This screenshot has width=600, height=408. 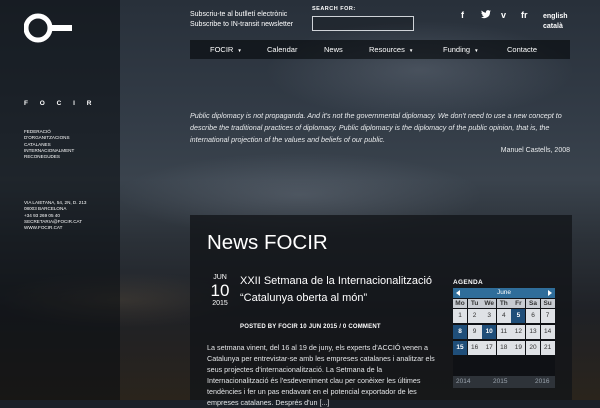 What do you see at coordinates (226, 49) in the screenshot?
I see `nav-item-focir: FOCIR ▼` at bounding box center [226, 49].